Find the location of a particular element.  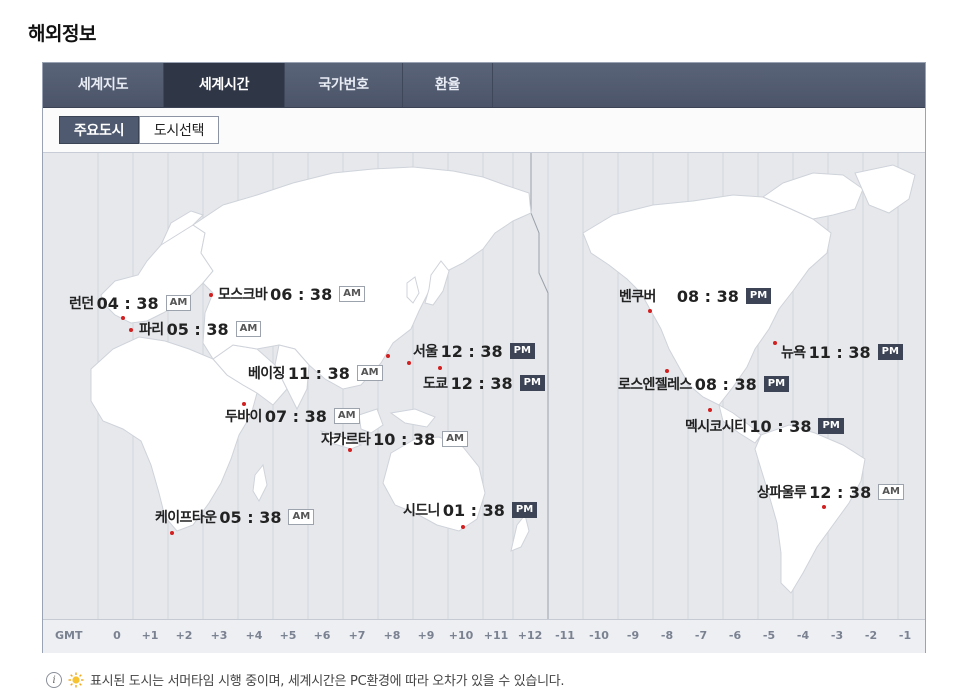

city-dot-seoul is located at coordinates (409, 363).